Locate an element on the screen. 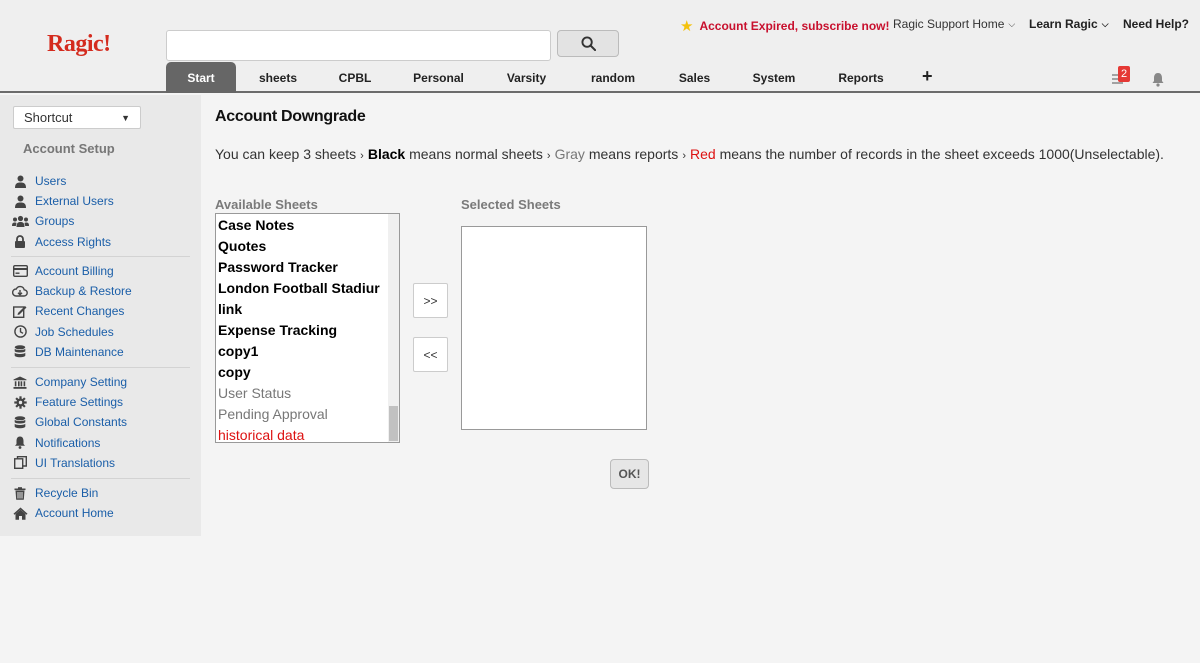  sheet-option: London Football Stadiur is located at coordinates (304, 288).